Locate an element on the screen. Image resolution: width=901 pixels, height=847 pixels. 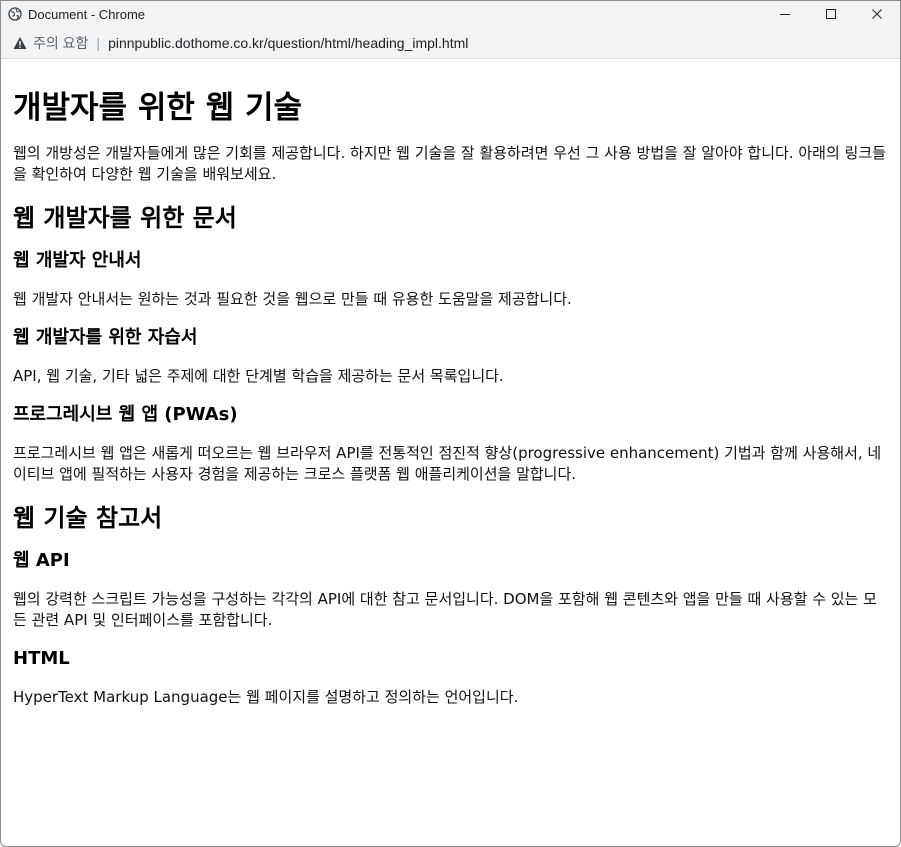
section-heading-docs: 웹 개발자를 위한 문서 is located at coordinates (125, 218).